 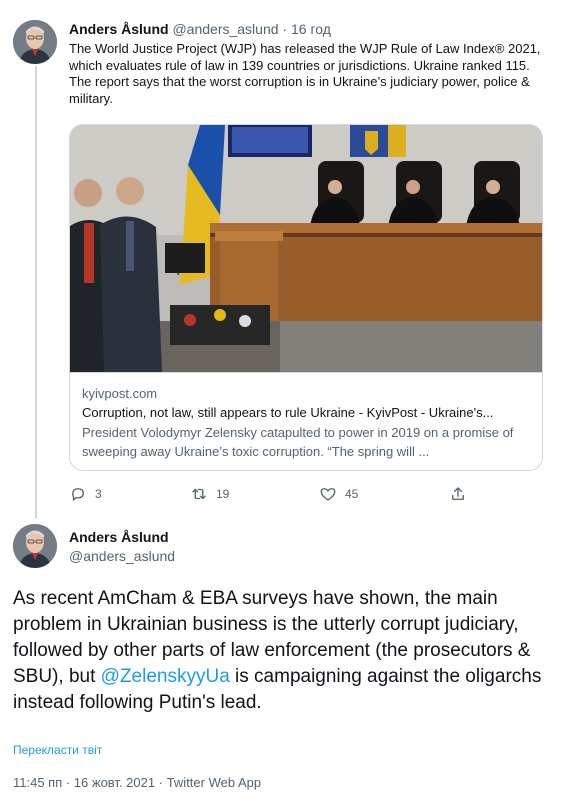 What do you see at coordinates (209, 494) in the screenshot?
I see `retweet-button: 19` at bounding box center [209, 494].